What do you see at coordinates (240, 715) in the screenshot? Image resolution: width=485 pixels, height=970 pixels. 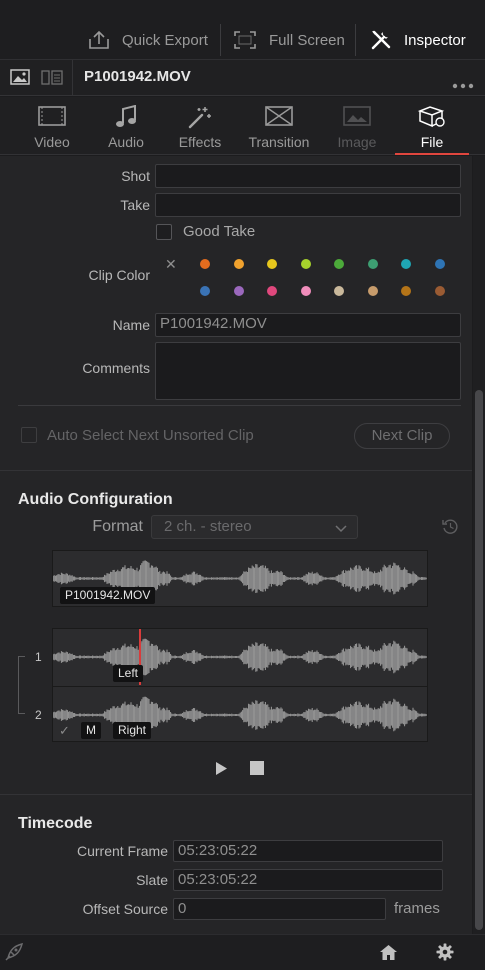 I see `channel-2-waveform` at bounding box center [240, 715].